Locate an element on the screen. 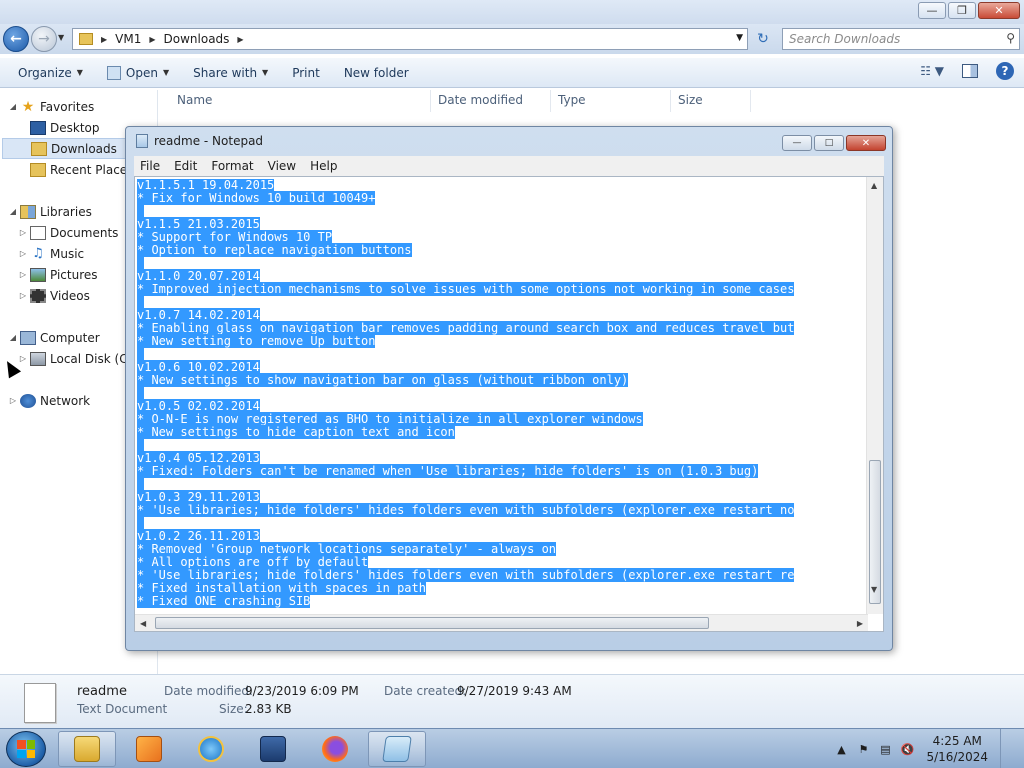 The width and height of the screenshot is (1024, 768). menu-view: View is located at coordinates (282, 166).